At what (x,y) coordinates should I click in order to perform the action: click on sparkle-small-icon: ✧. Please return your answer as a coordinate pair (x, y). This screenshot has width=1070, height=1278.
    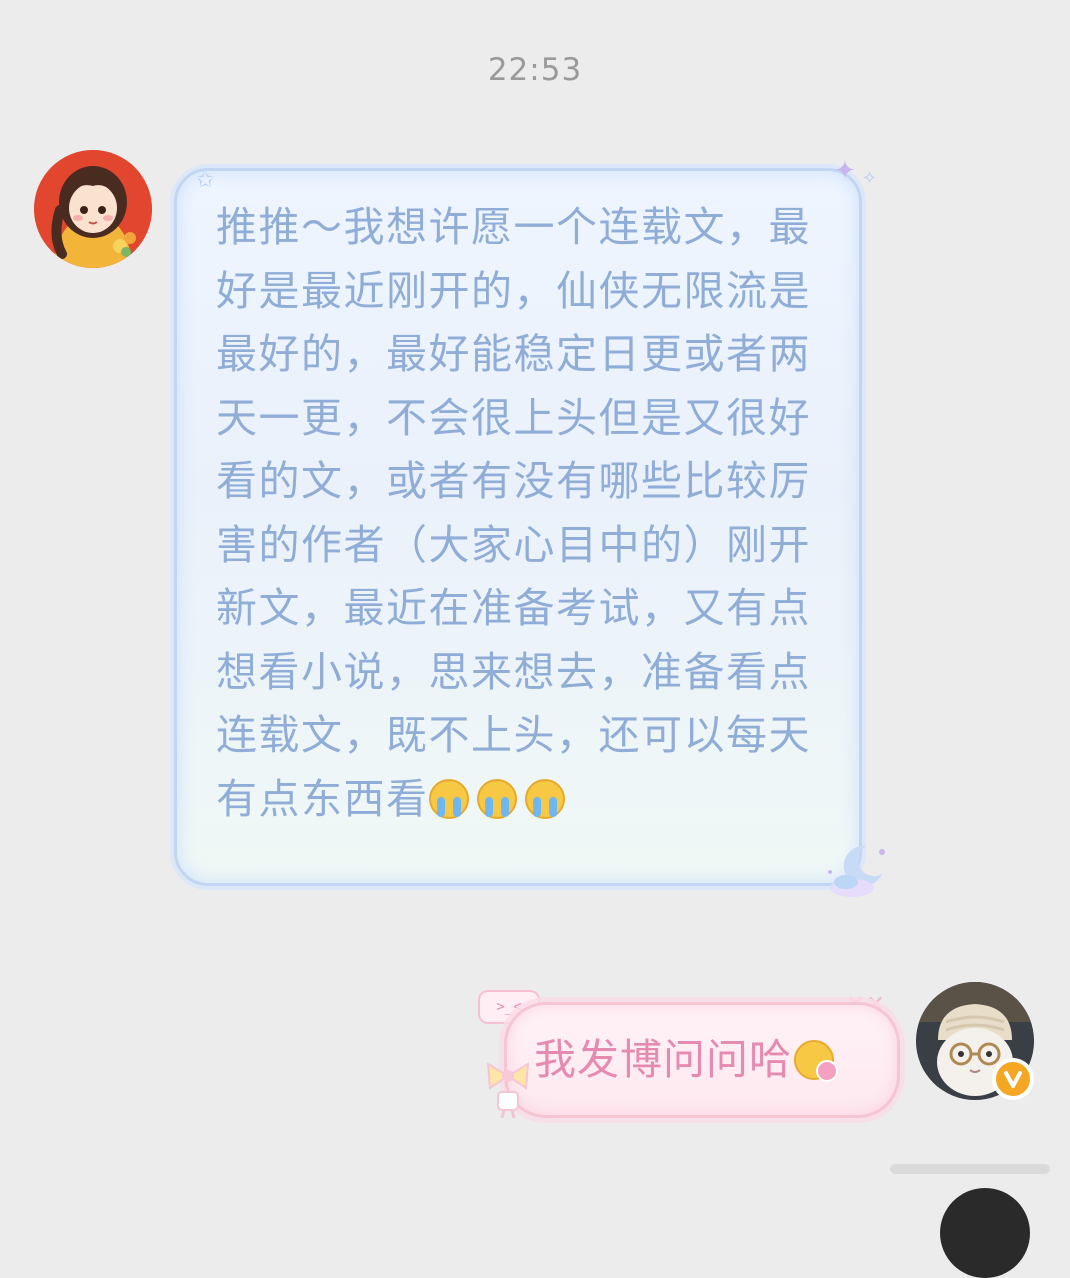
    Looking at the image, I should click on (870, 178).